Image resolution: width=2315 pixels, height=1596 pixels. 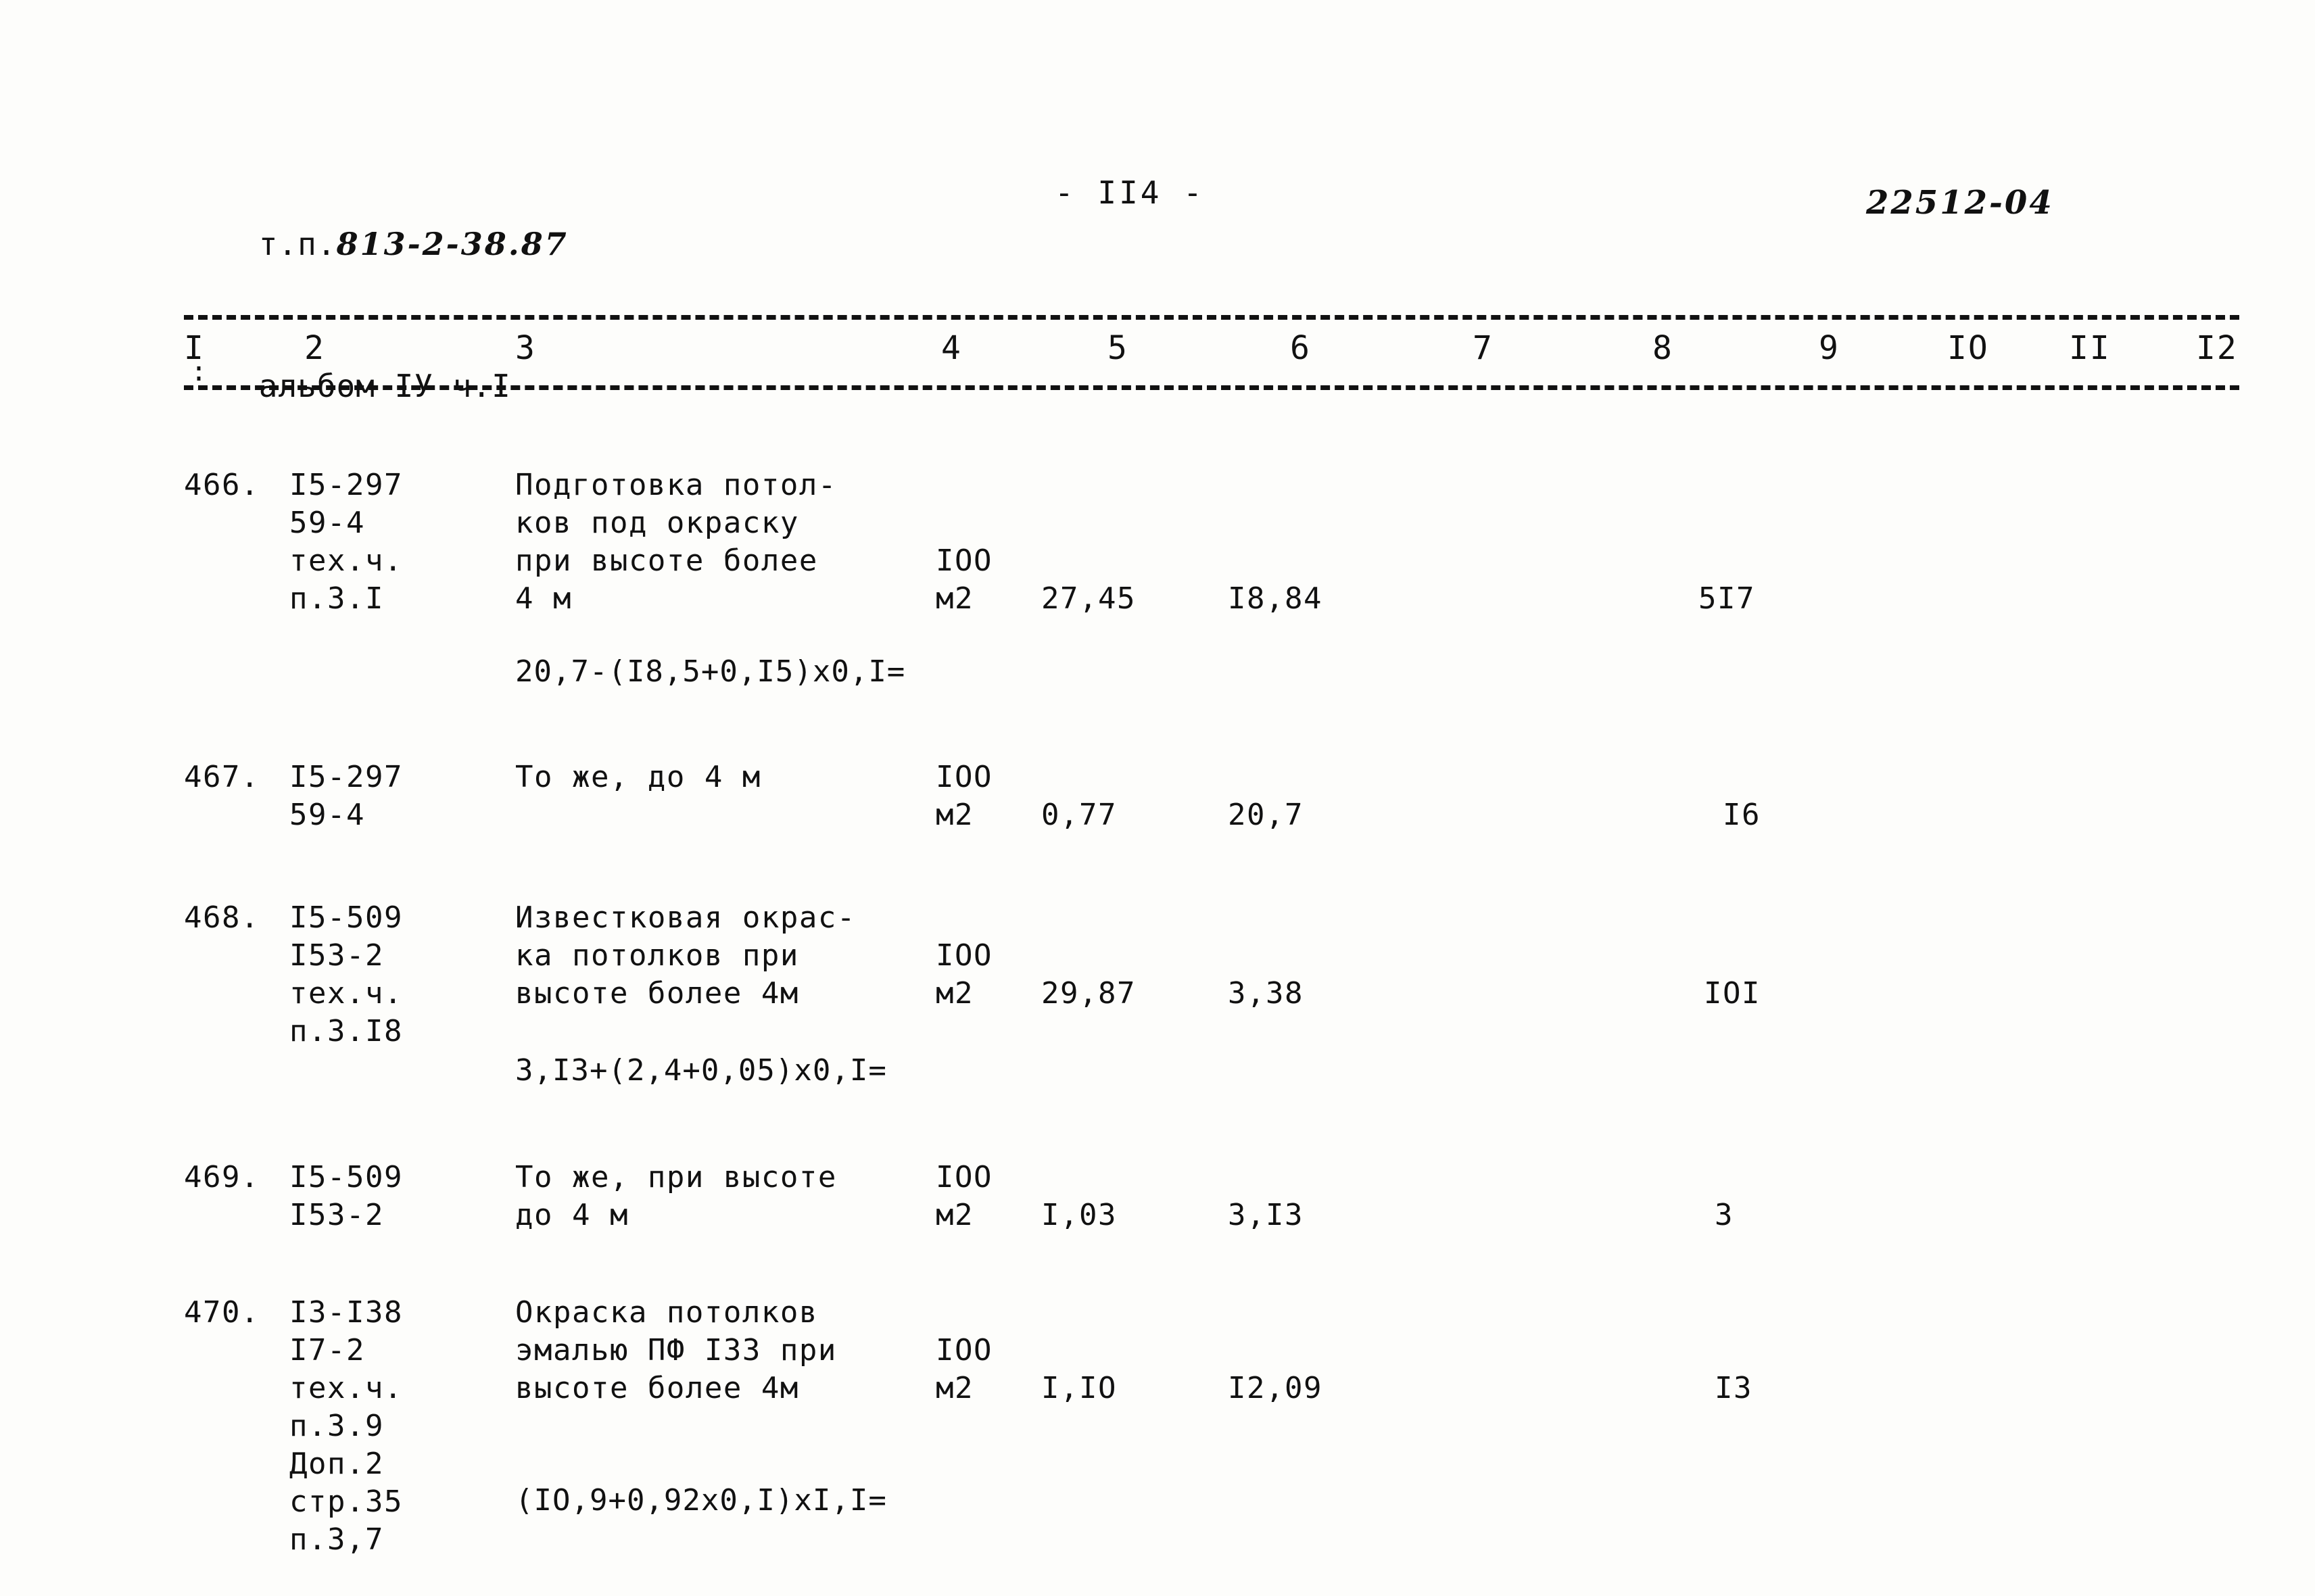 I want to click on archive-code: 22512-04, so click(x=1960, y=203).